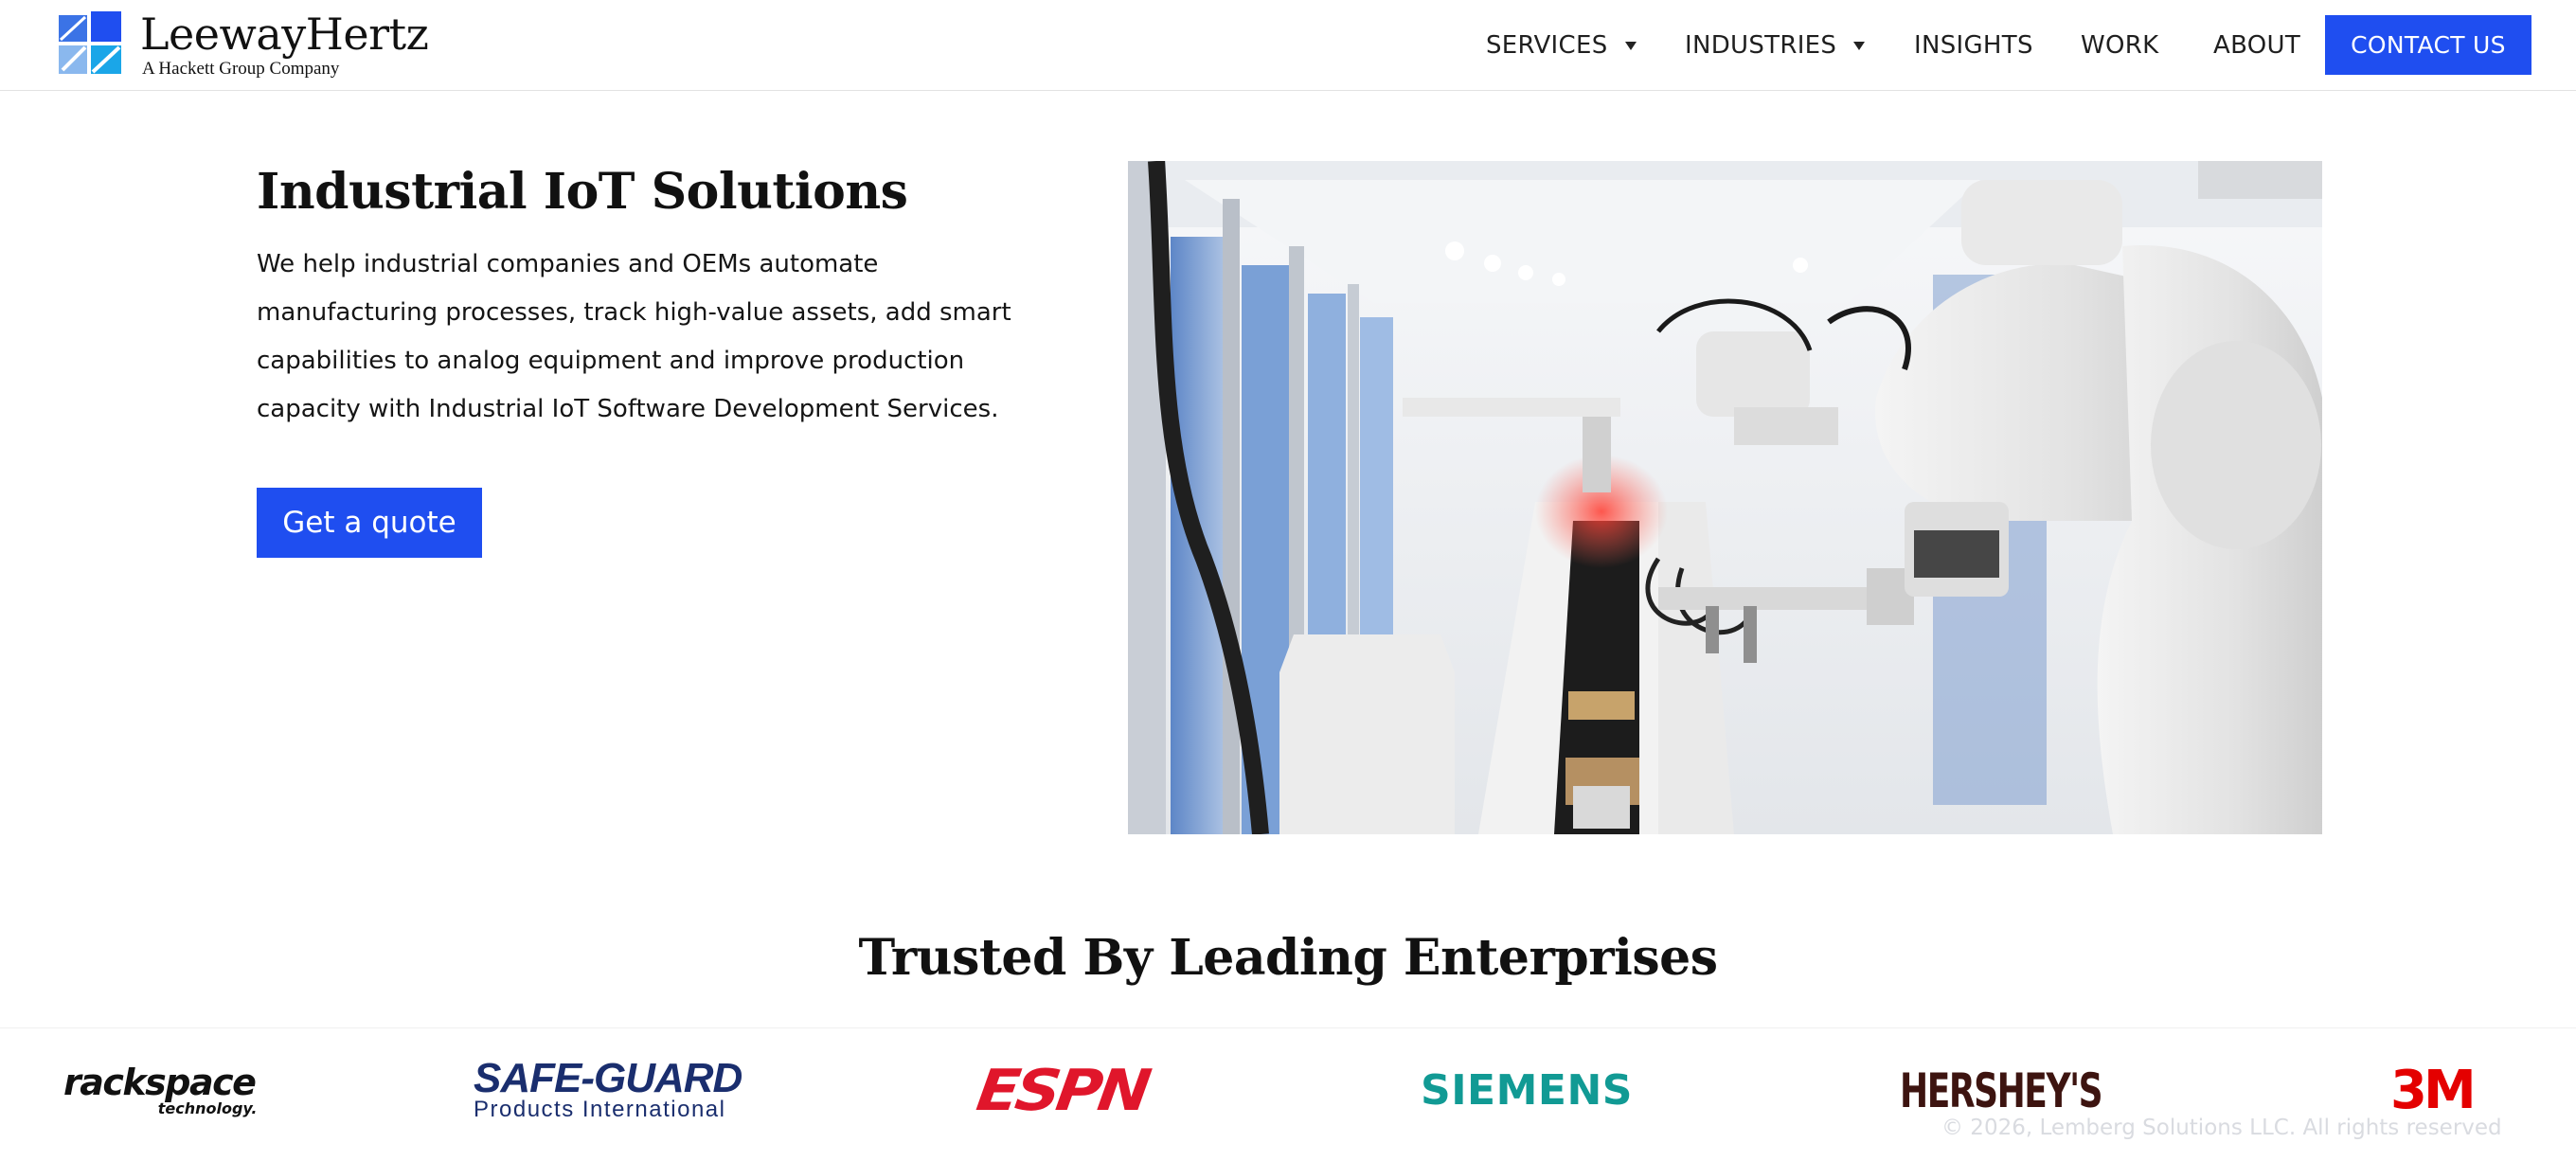 The image size is (2576, 1161). I want to click on get-a-quote-button: Get a quote, so click(369, 523).